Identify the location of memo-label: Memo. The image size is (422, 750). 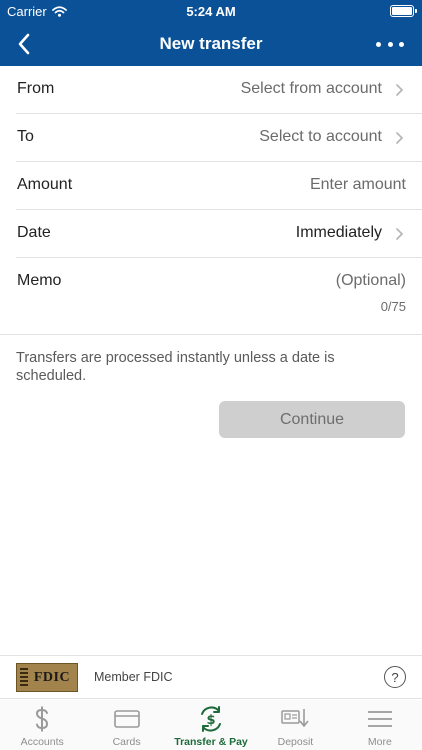
(39, 280).